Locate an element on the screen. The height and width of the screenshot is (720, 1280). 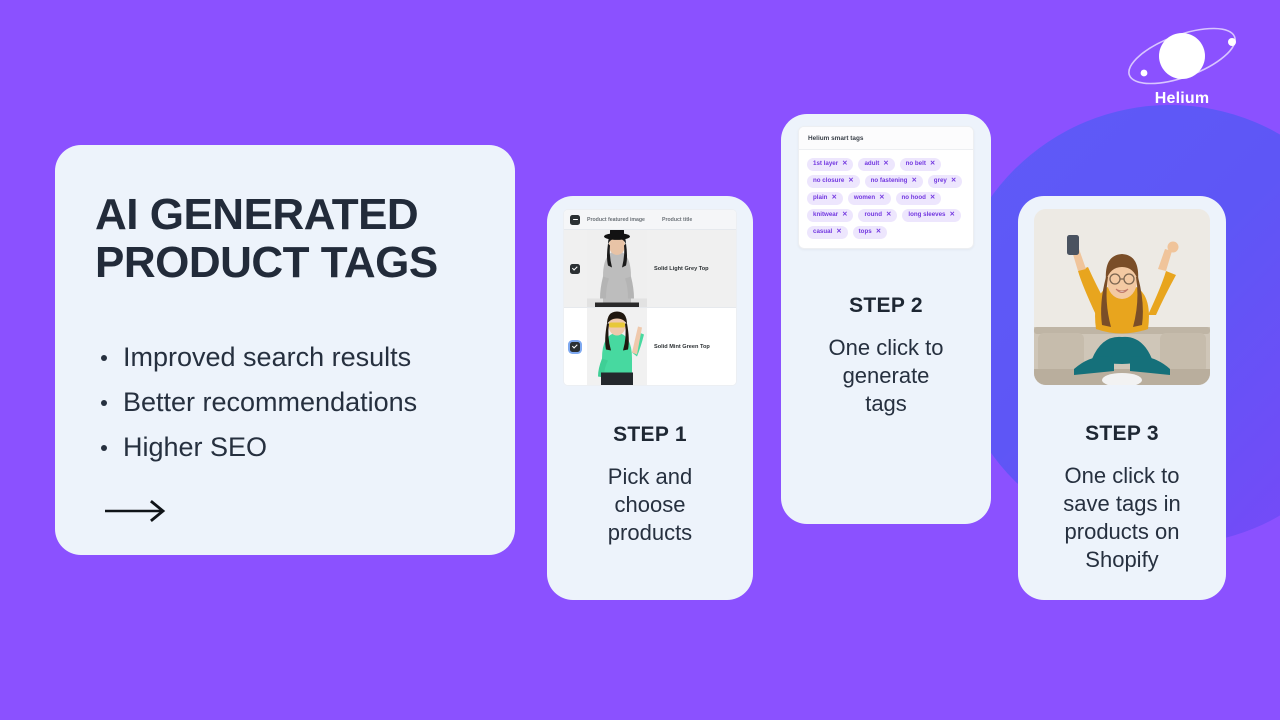
step-label: STEP 3 is located at coordinates (1122, 433).